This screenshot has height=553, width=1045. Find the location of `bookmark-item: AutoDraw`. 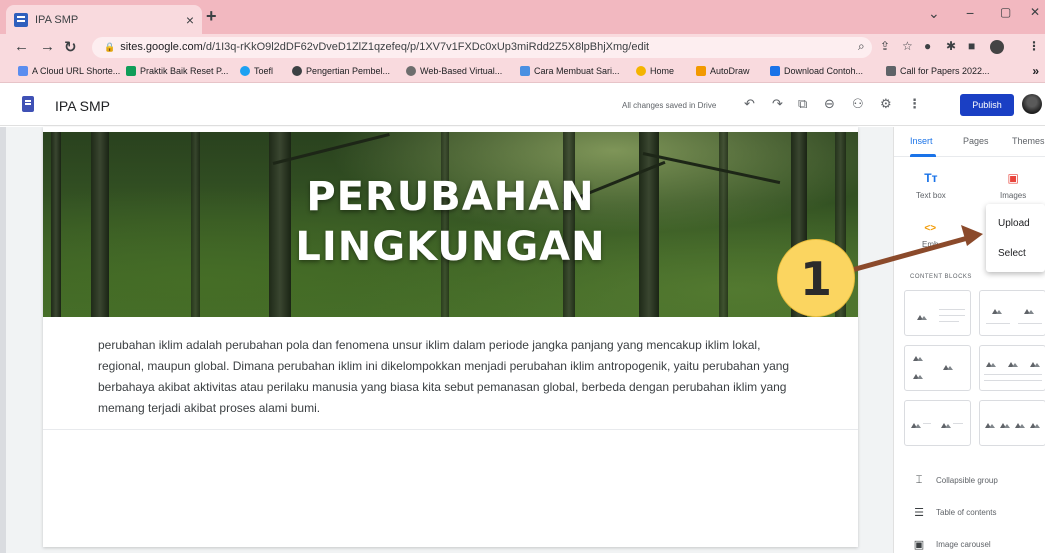

bookmark-item: AutoDraw is located at coordinates (723, 71).